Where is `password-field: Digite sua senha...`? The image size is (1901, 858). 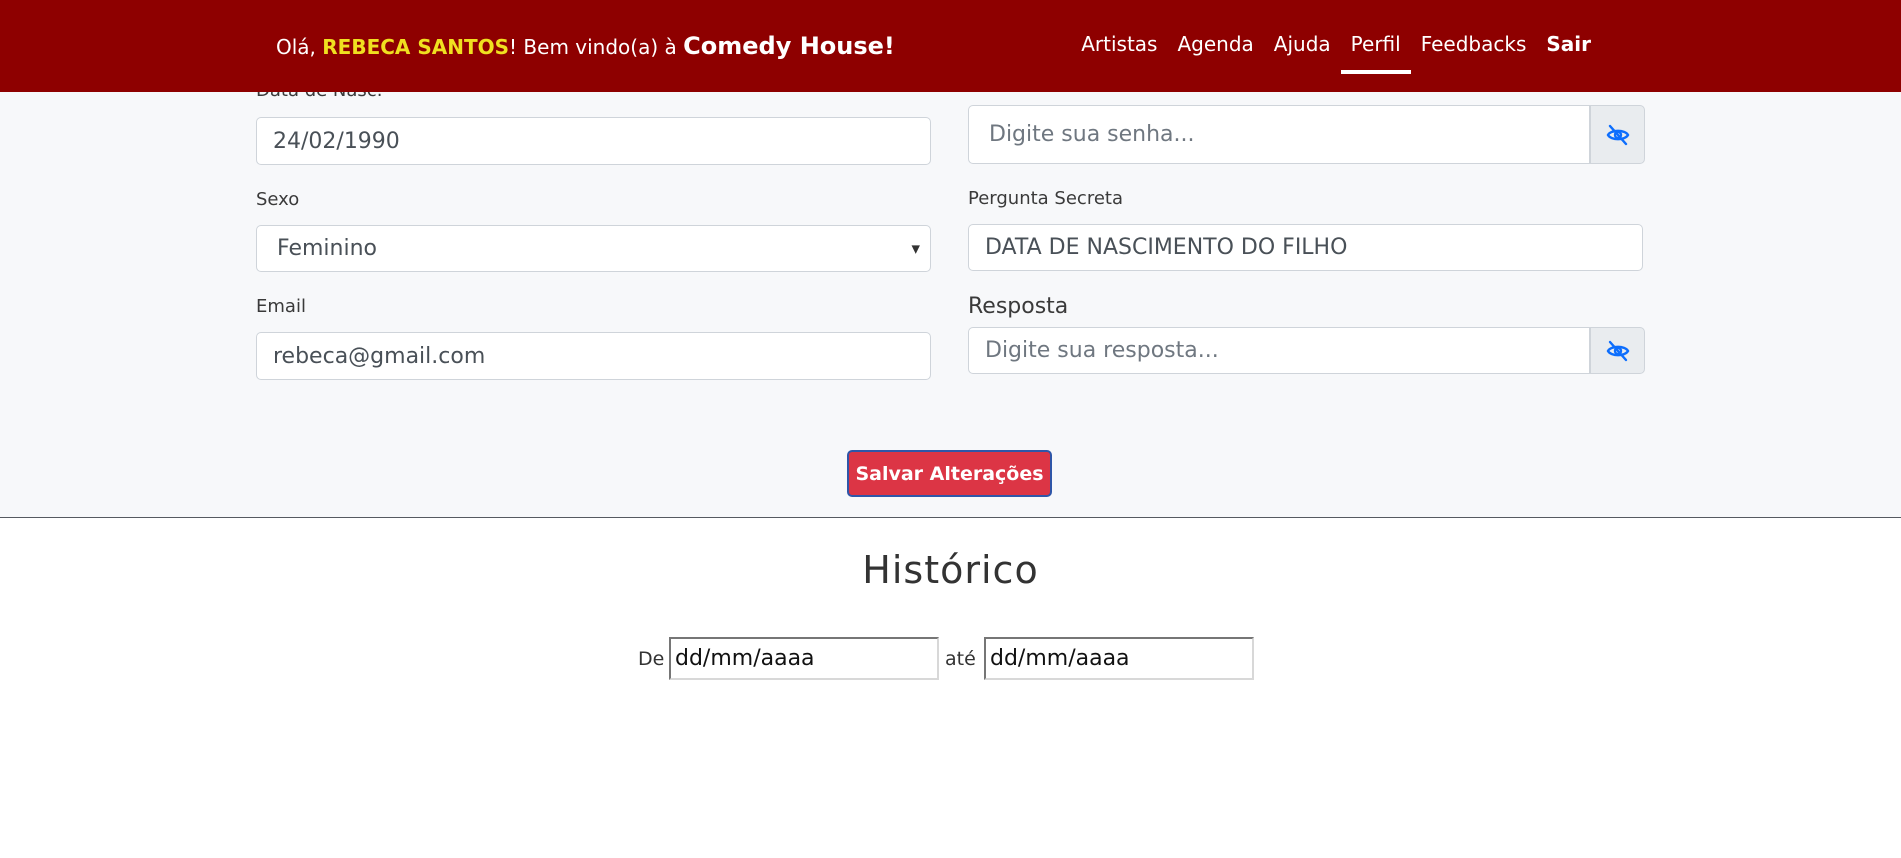
password-field: Digite sua senha... is located at coordinates (1279, 134).